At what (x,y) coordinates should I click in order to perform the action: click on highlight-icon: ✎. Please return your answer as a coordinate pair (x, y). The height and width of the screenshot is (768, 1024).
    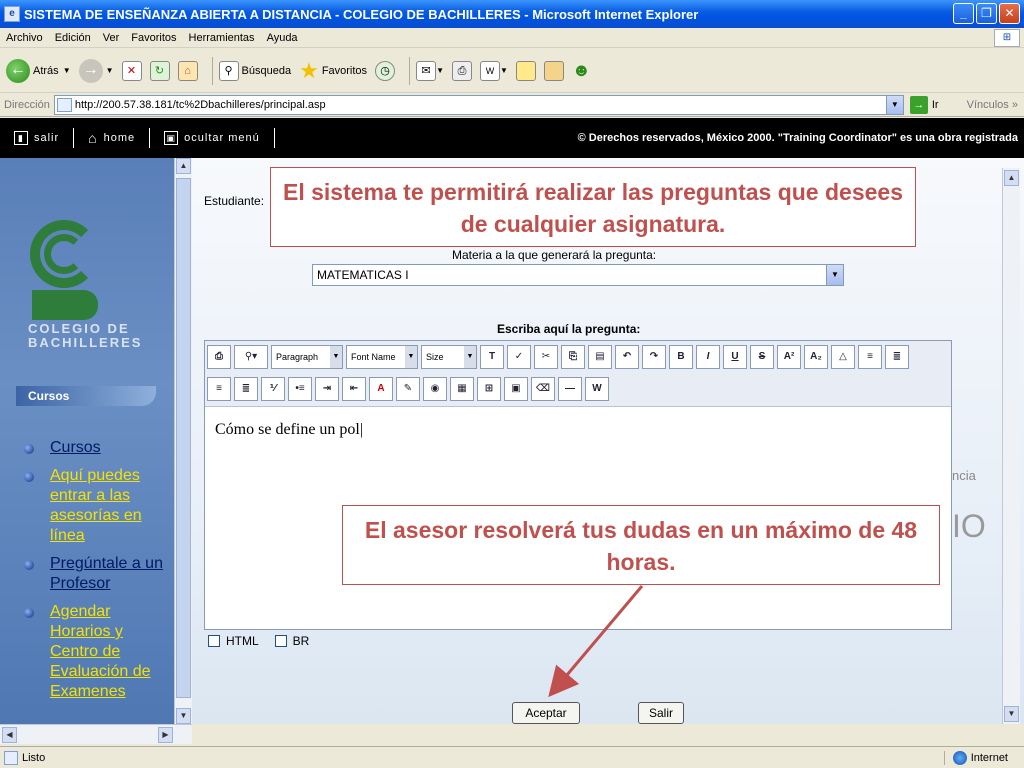
    Looking at the image, I should click on (408, 389).